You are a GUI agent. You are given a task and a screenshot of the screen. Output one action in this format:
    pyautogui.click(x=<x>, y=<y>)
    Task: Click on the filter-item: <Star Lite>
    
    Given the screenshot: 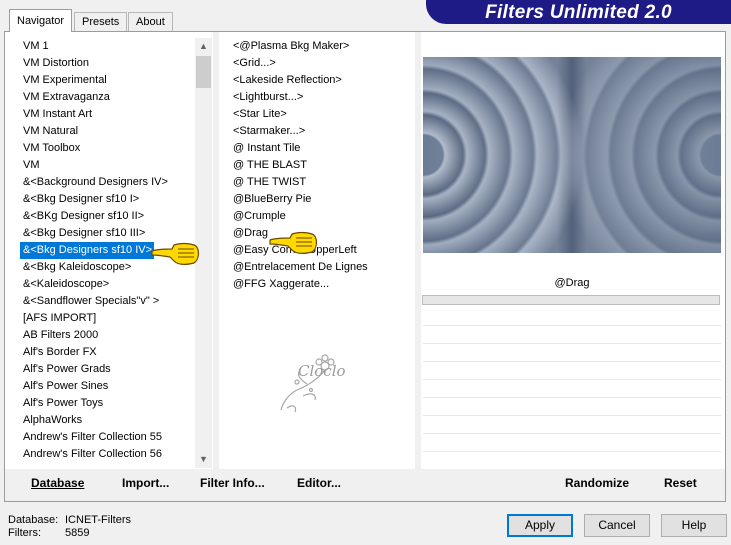 What is the action you would take?
    pyautogui.click(x=298, y=114)
    